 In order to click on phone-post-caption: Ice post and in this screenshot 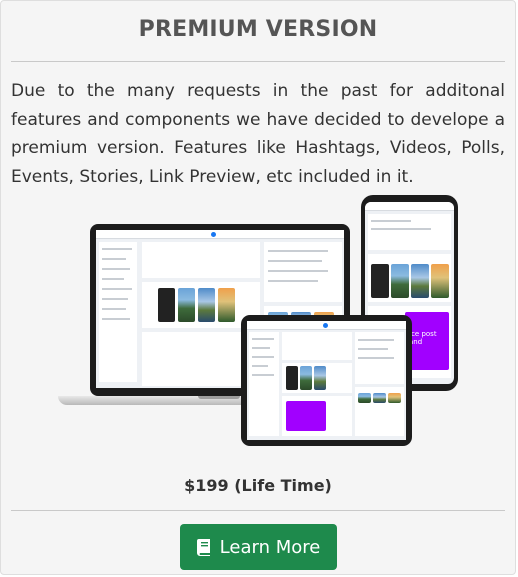, I will do `click(423, 338)`.